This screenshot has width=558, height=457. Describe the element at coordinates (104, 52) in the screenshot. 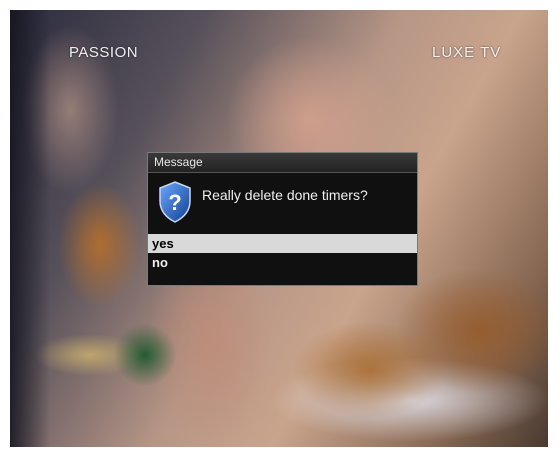

I see `channel-logo-left: PASSION` at that location.